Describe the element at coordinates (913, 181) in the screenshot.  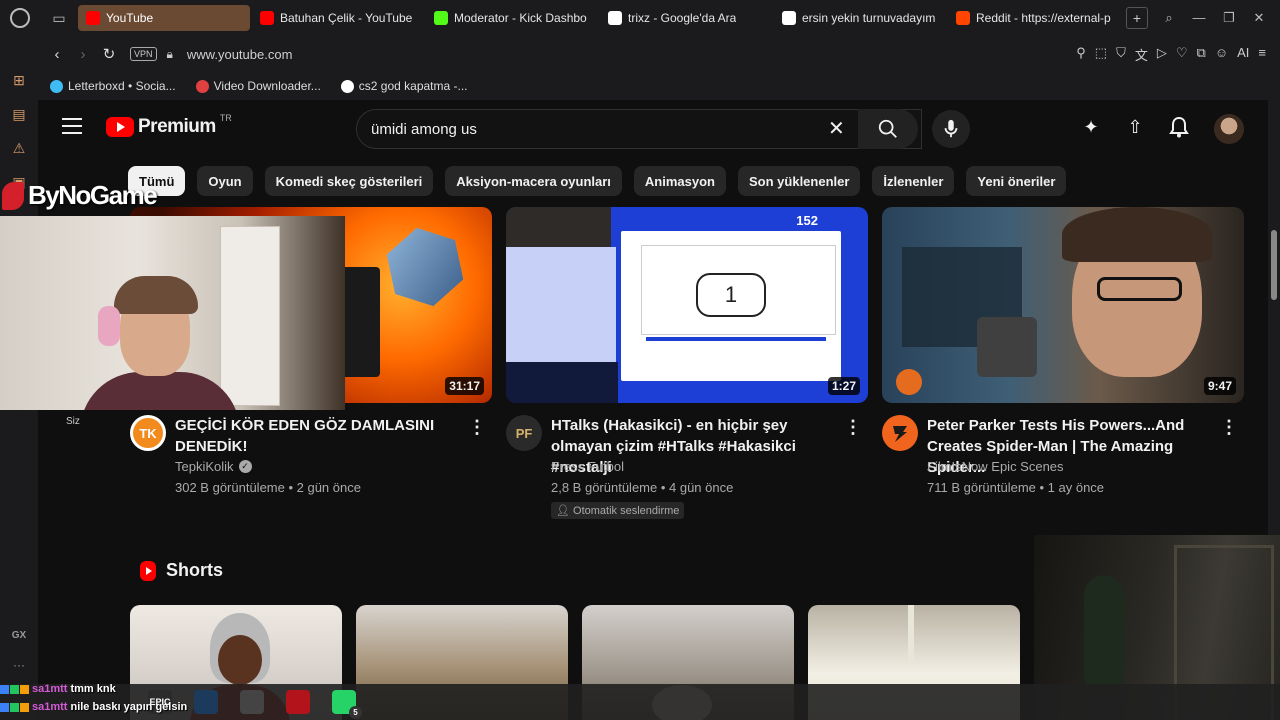
I see `filter-chip: İzlenenler` at that location.